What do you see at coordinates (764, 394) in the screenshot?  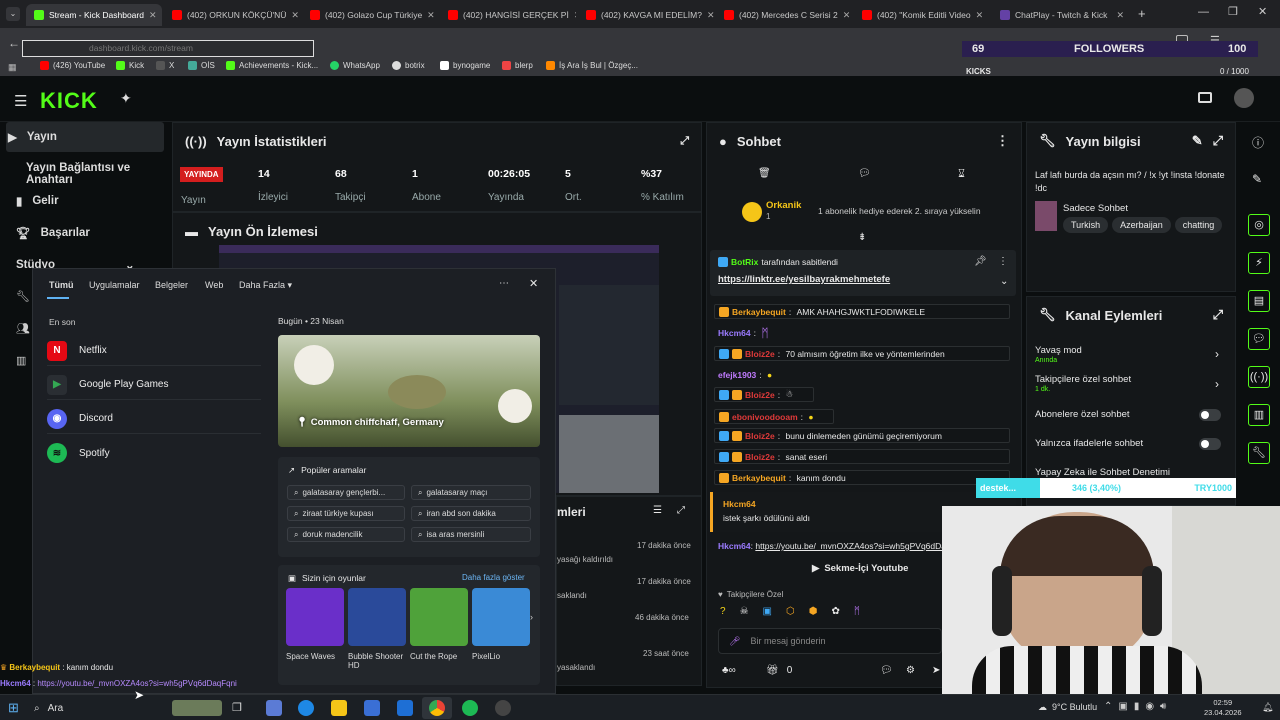 I see `chat-message: Bloiz2e: ☃` at bounding box center [764, 394].